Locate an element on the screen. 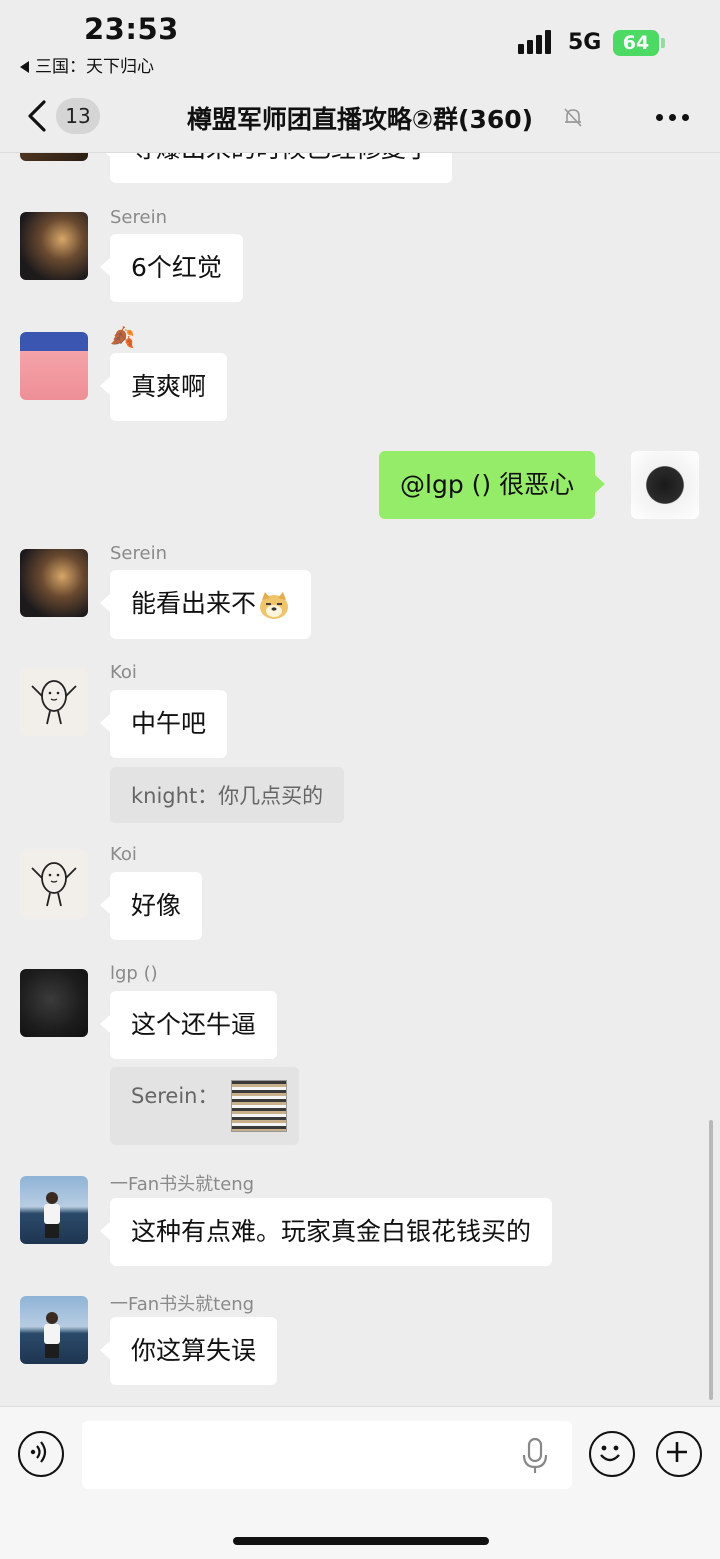 The height and width of the screenshot is (1559, 720). back-triangle-icon is located at coordinates (24, 67).